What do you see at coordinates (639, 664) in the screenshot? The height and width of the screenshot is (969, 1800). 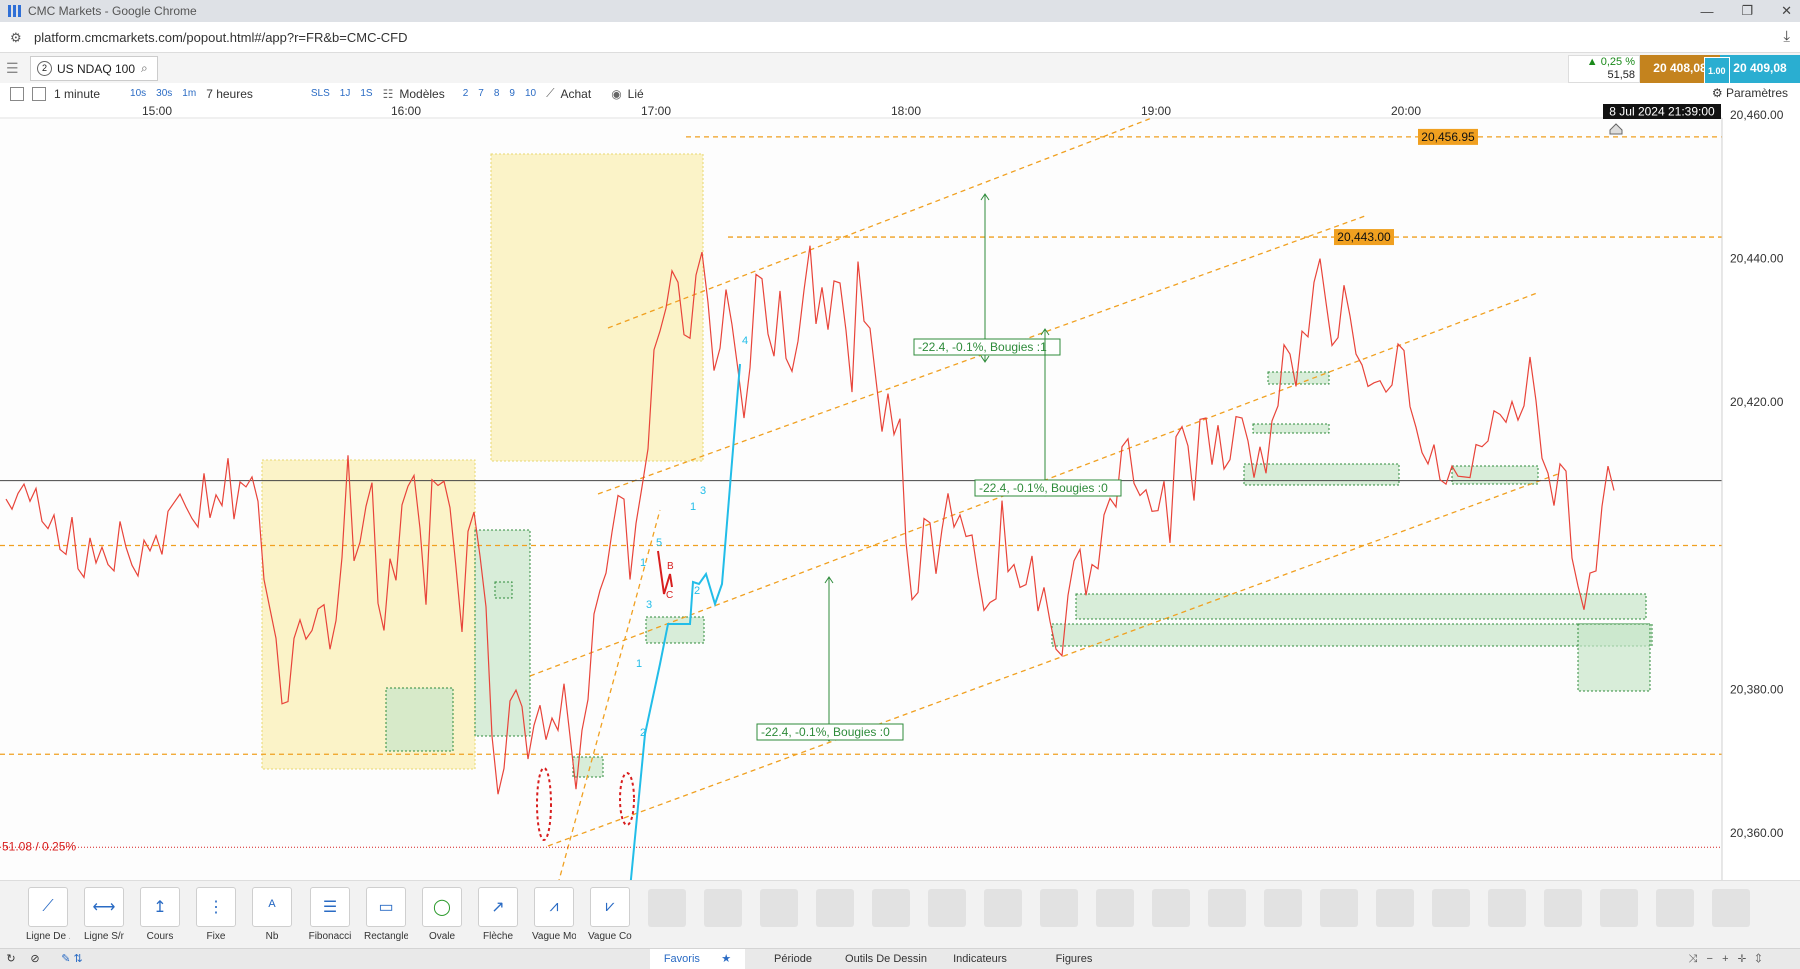 I see `wave-label: 1` at bounding box center [639, 664].